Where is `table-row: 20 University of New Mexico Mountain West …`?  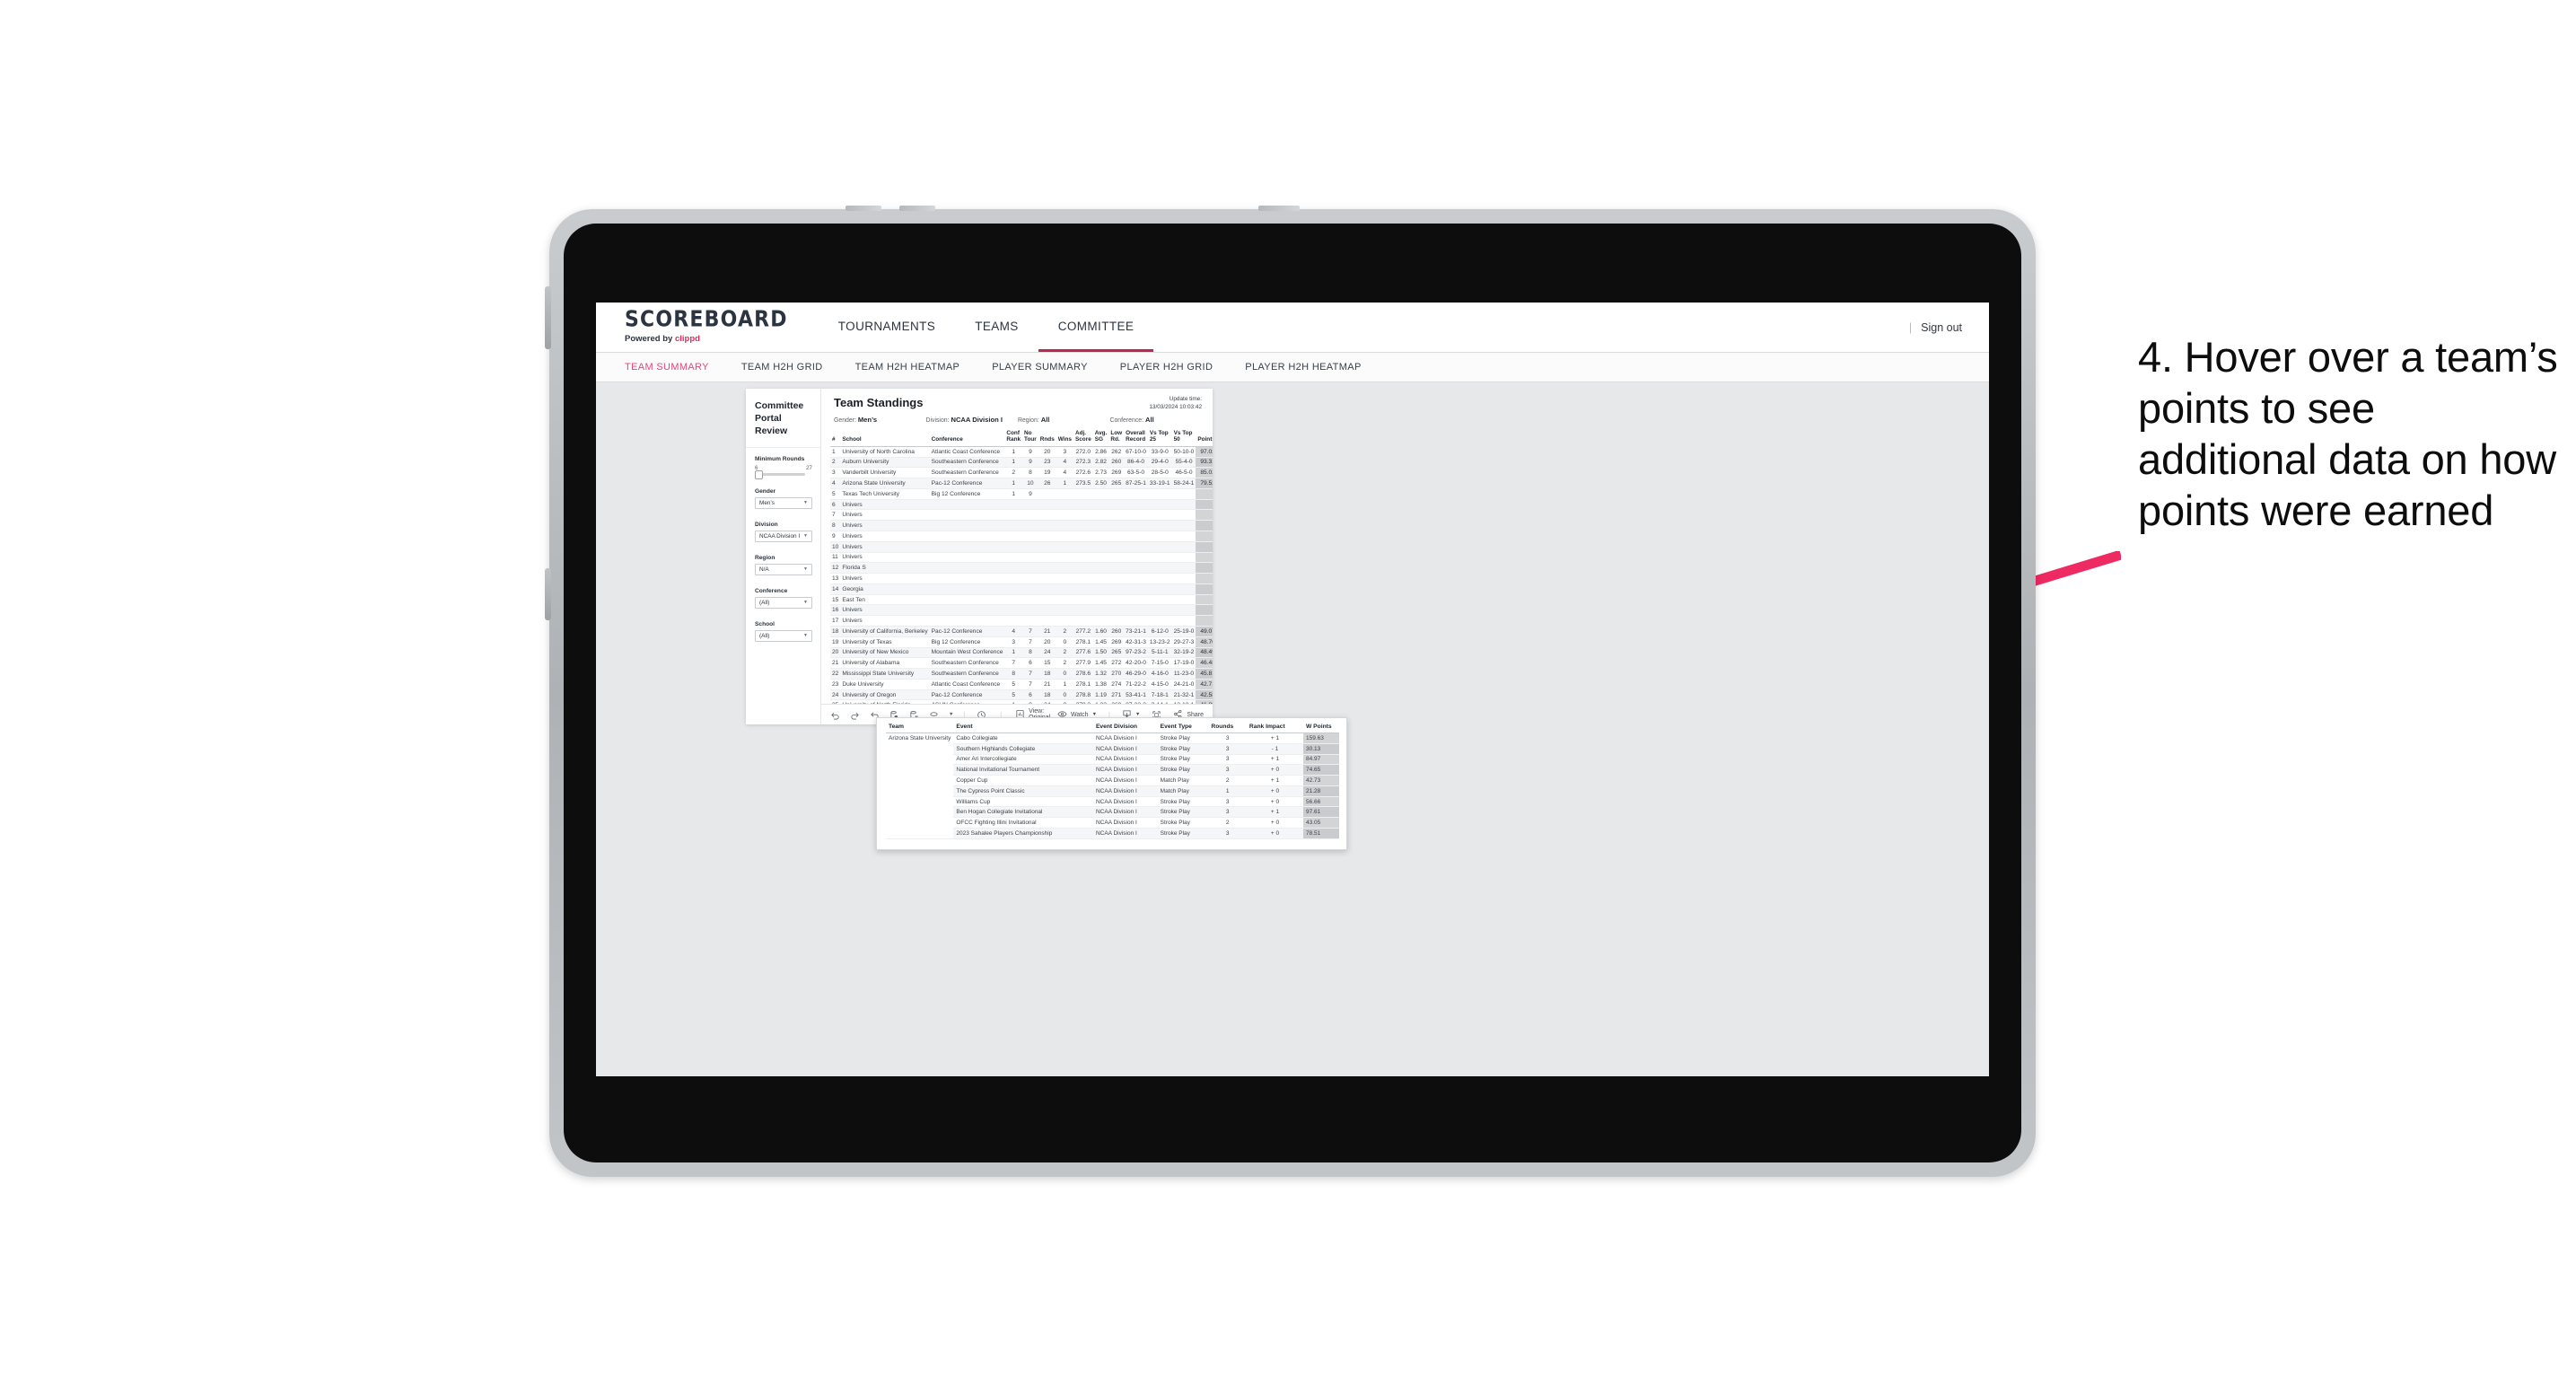 table-row: 20 University of New Mexico Mountain West … is located at coordinates (1021, 653).